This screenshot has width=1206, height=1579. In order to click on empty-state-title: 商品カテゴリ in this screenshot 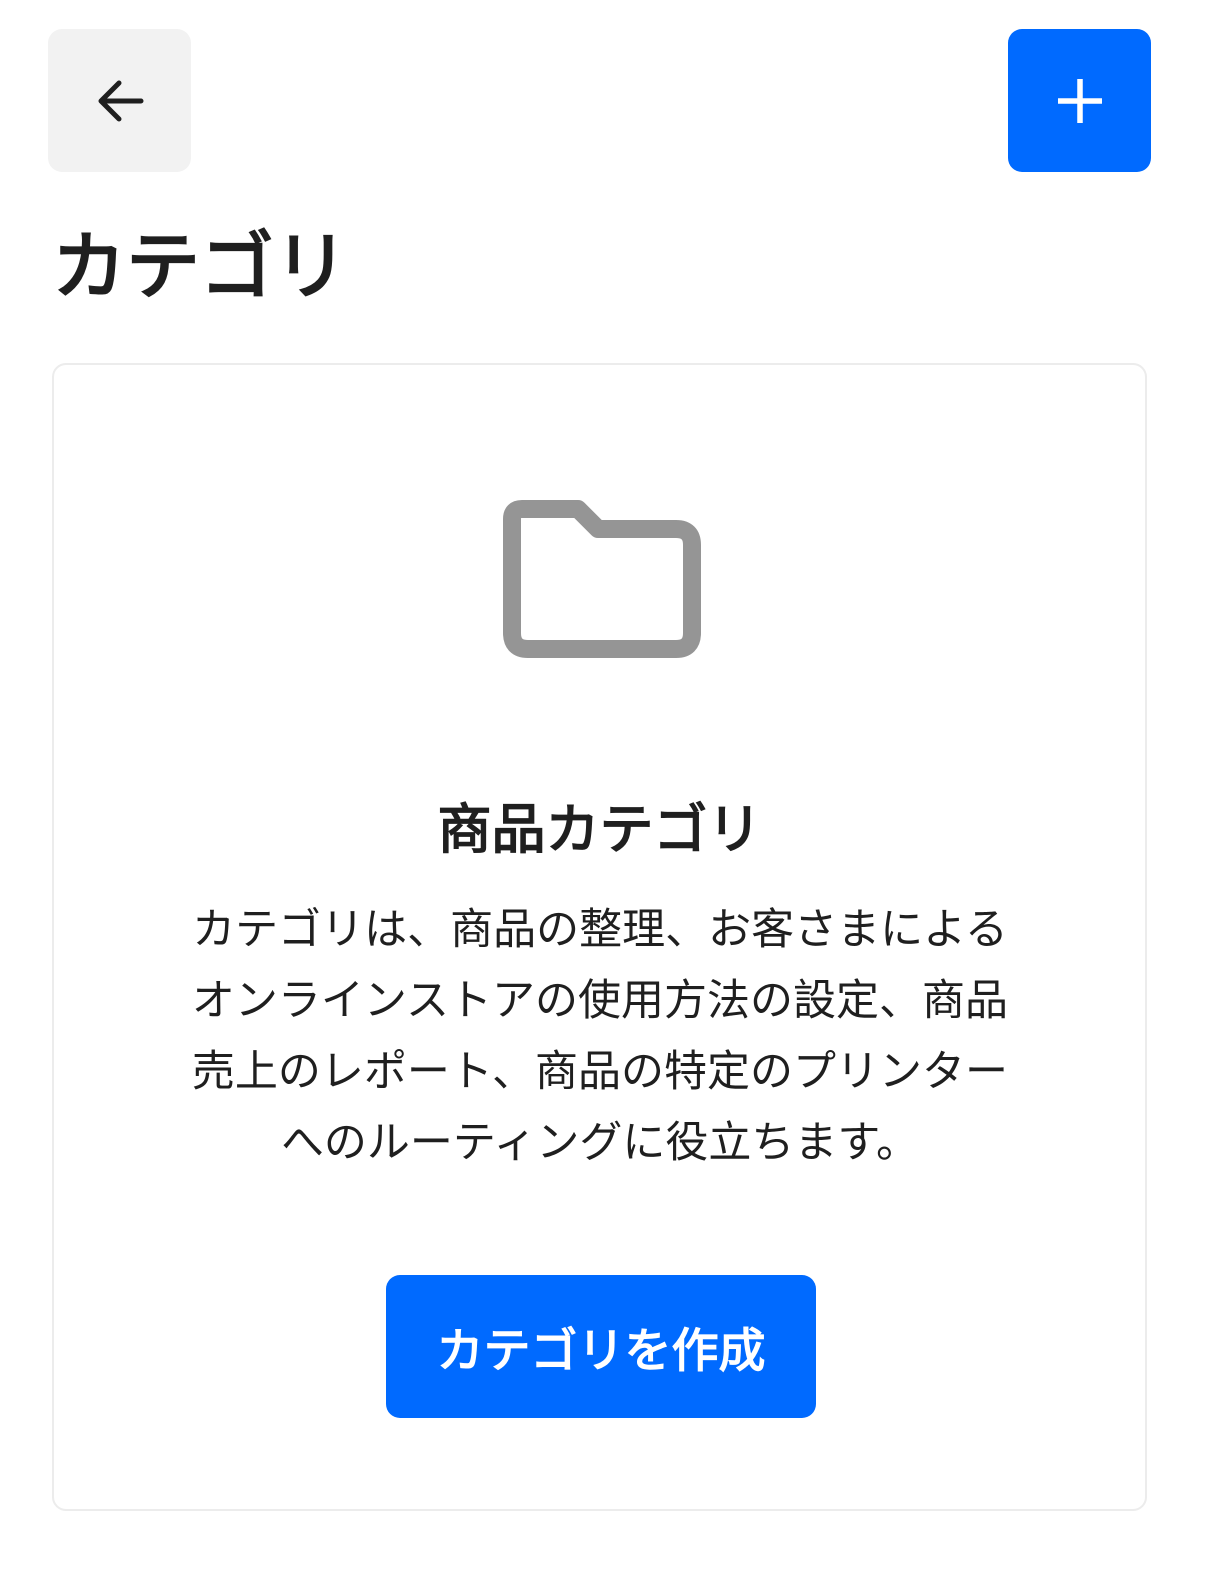, I will do `click(599, 829)`.